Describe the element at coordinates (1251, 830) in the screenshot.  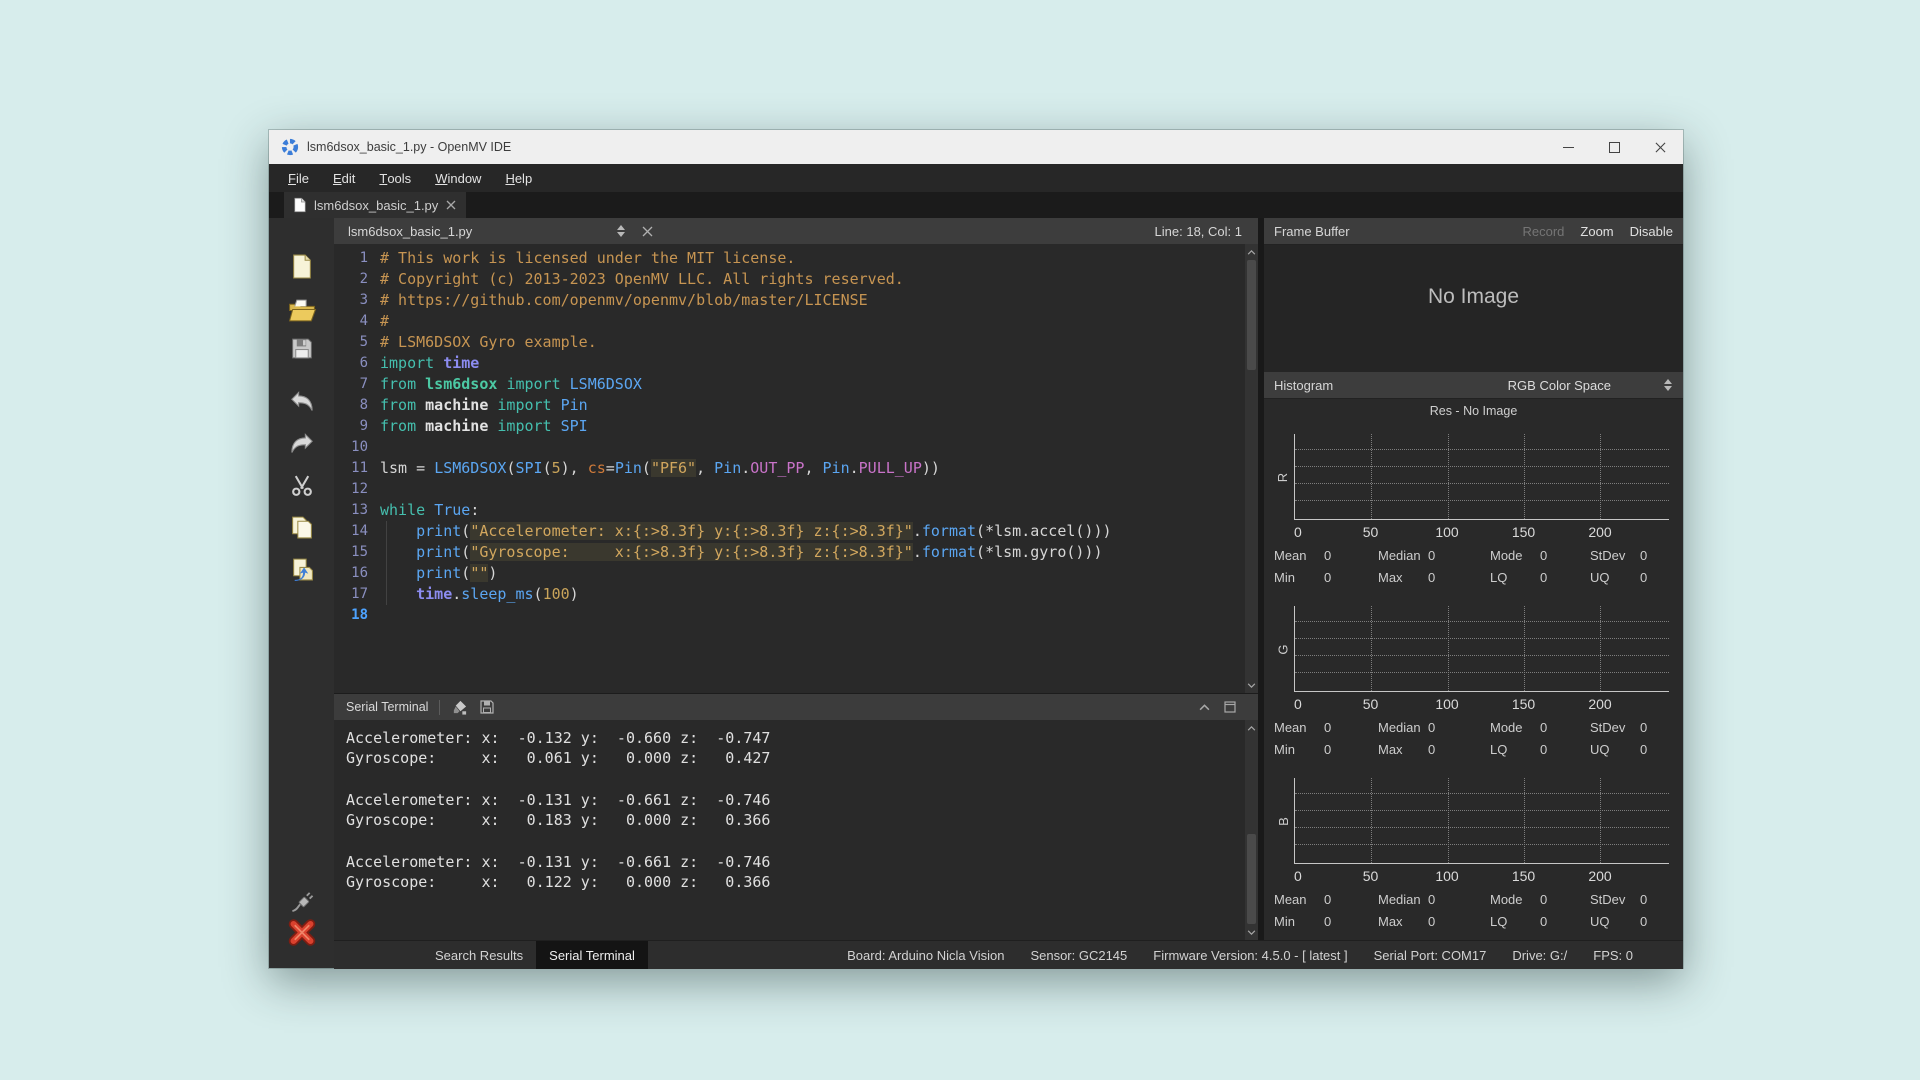
I see `terminal-scrollbar` at that location.